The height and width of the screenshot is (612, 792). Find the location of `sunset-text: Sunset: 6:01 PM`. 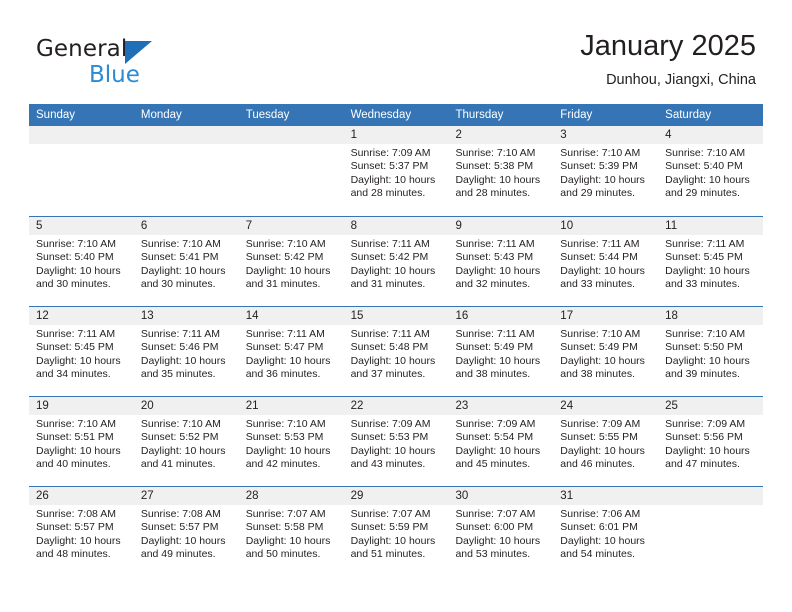

sunset-text: Sunset: 6:01 PM is located at coordinates (599, 527).